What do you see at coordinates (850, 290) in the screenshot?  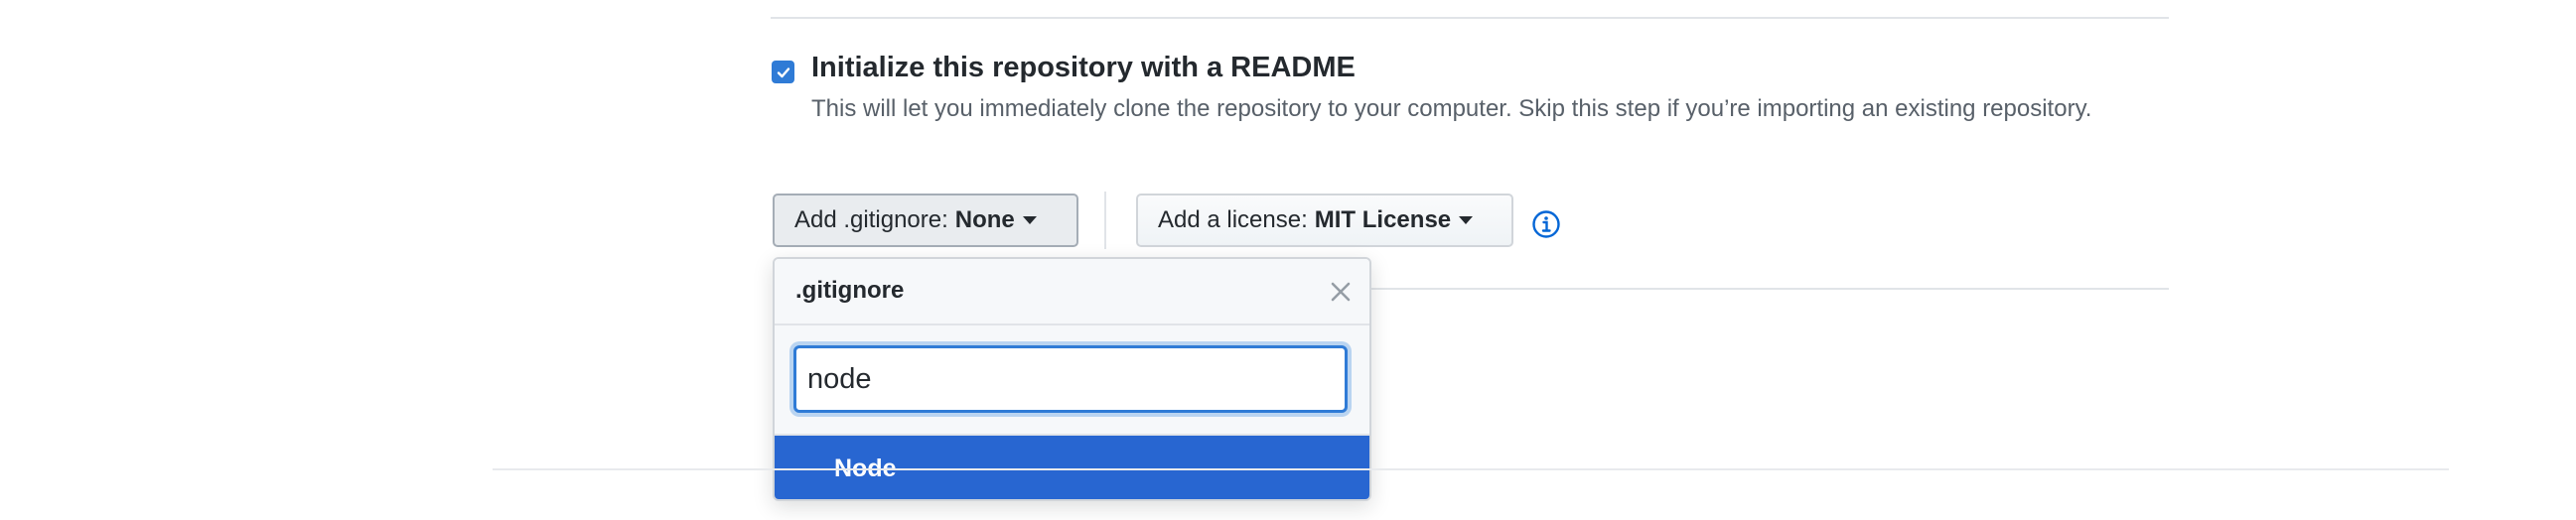 I see `popover-title: .gitignore` at bounding box center [850, 290].